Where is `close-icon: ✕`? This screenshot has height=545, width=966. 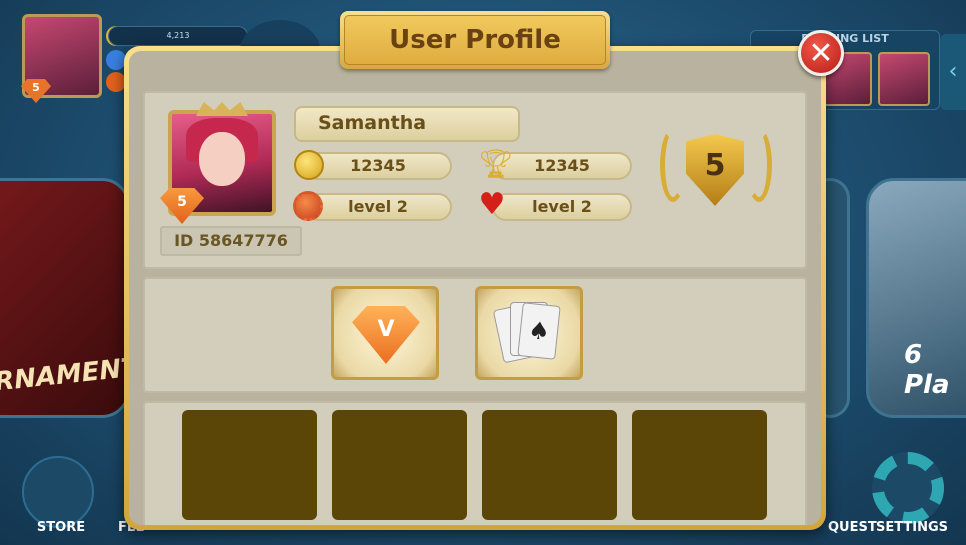
close-icon: ✕ is located at coordinates (821, 53).